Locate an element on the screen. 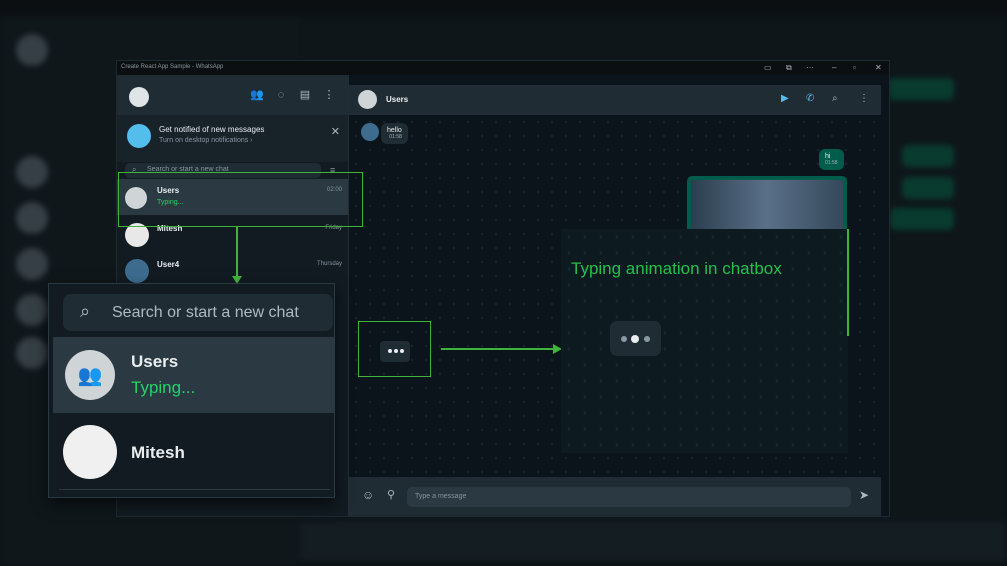 The height and width of the screenshot is (566, 1007). group-icon: 👥 is located at coordinates (90, 375).